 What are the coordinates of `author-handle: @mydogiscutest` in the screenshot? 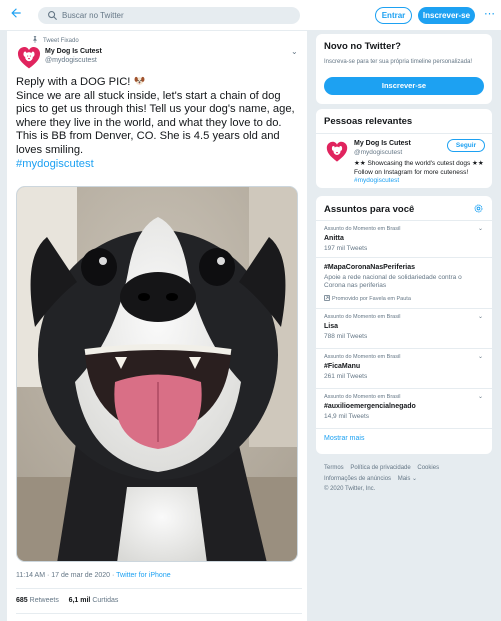 It's located at (71, 60).